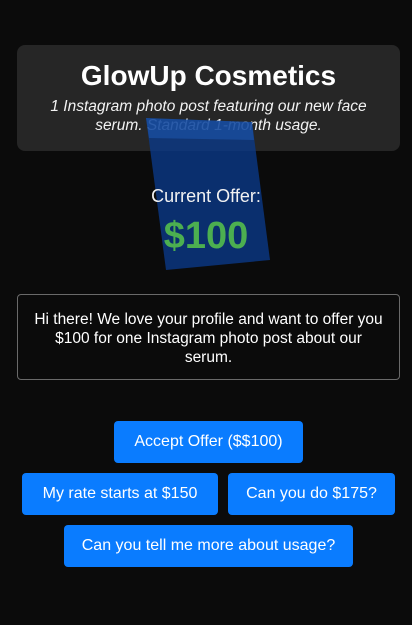 Image resolution: width=412 pixels, height=625 pixels. I want to click on current-offer: Current Offer: $100, so click(206, 222).